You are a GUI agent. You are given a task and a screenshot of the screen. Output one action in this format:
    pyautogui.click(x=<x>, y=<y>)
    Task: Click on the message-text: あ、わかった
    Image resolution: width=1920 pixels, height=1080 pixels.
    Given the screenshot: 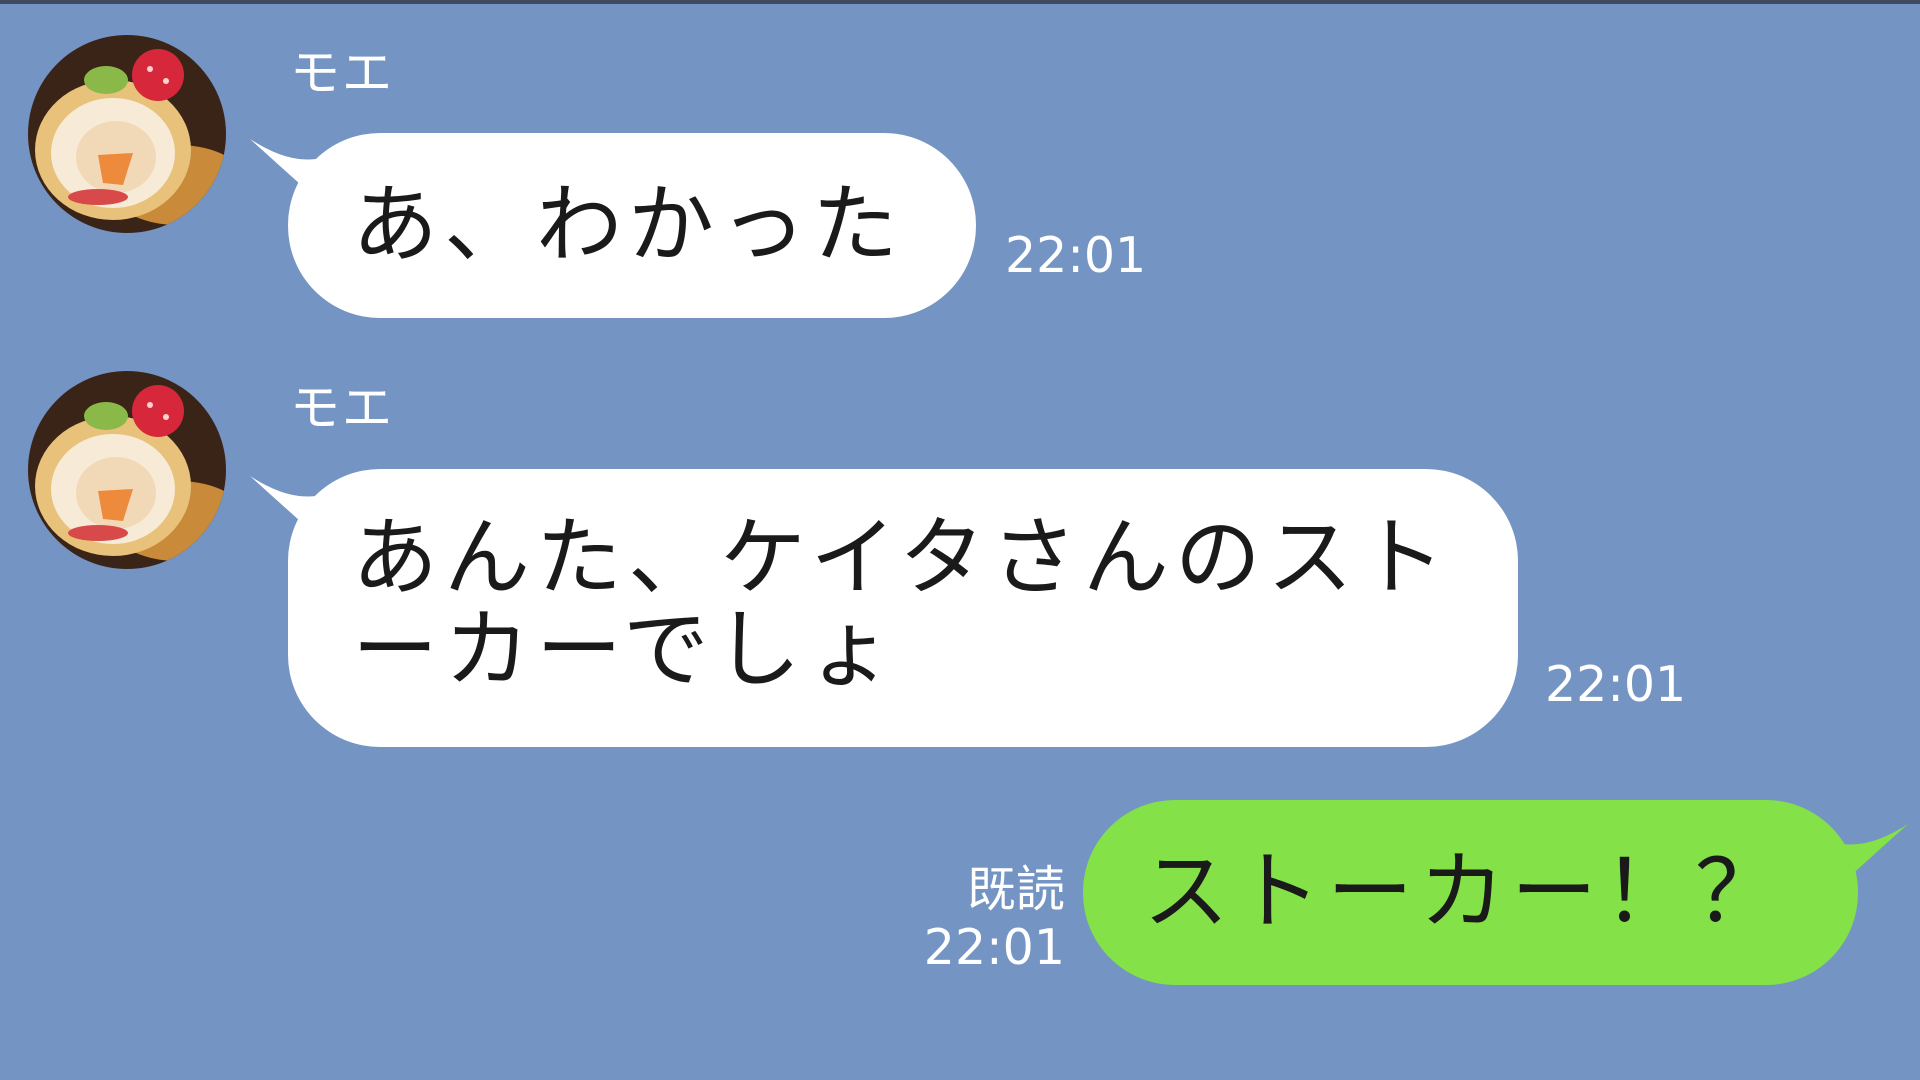 What is the action you would take?
    pyautogui.click(x=628, y=225)
    